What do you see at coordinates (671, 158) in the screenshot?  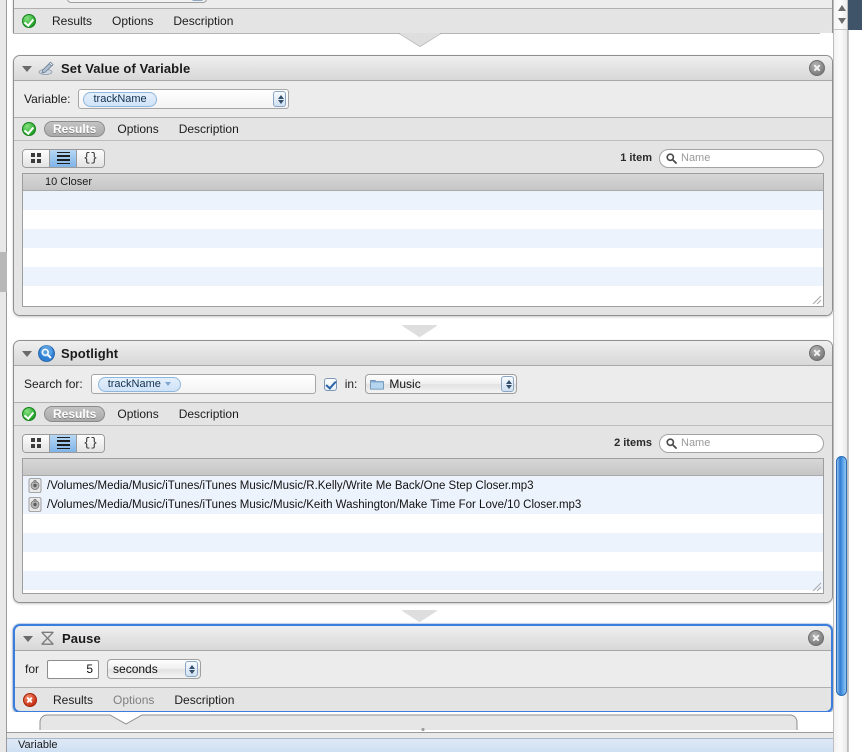 I see `search-icon` at bounding box center [671, 158].